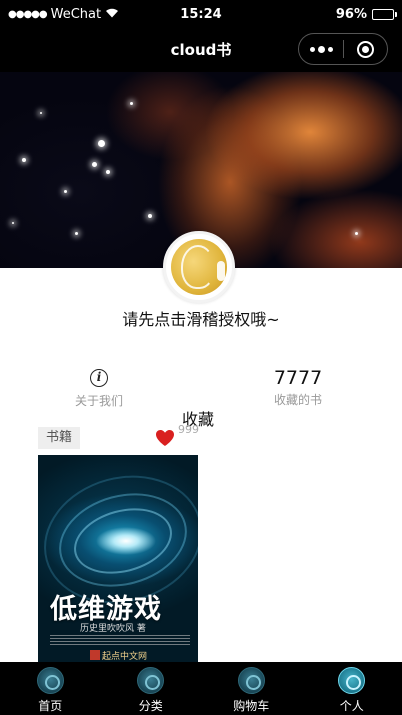  I want to click on mini-program-capsule, so click(343, 49).